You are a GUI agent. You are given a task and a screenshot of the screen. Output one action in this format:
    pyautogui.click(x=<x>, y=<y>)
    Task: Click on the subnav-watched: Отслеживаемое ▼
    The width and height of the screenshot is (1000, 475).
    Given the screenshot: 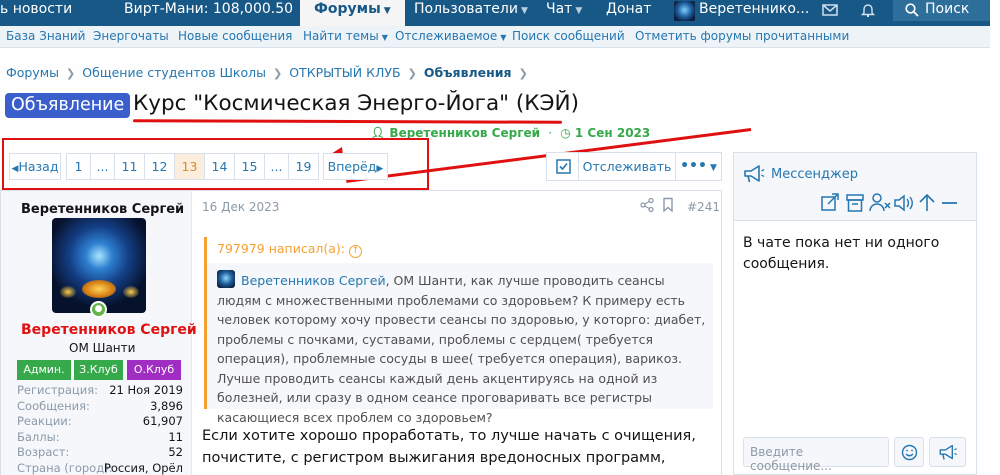 What is the action you would take?
    pyautogui.click(x=450, y=36)
    